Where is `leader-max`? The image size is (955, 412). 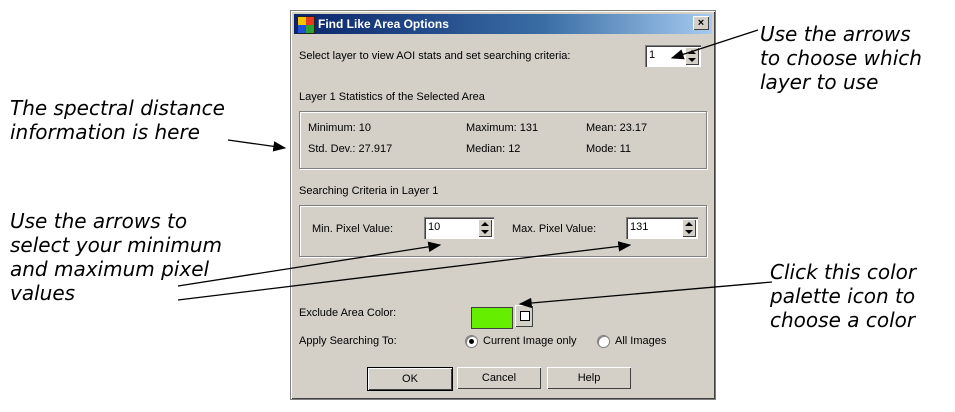
leader-max is located at coordinates (404, 271).